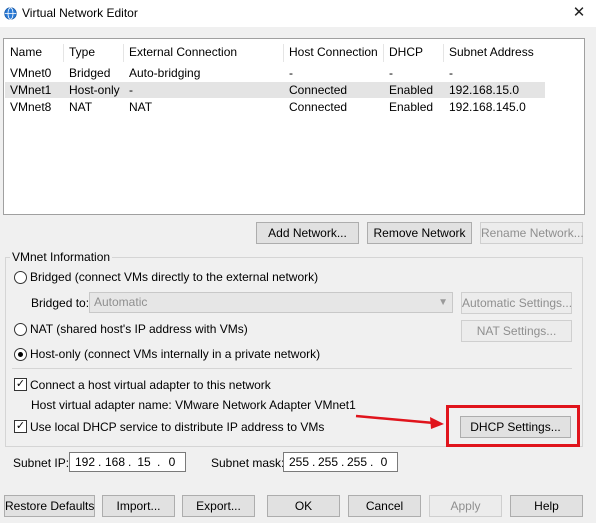  I want to click on divider, so click(292, 368).